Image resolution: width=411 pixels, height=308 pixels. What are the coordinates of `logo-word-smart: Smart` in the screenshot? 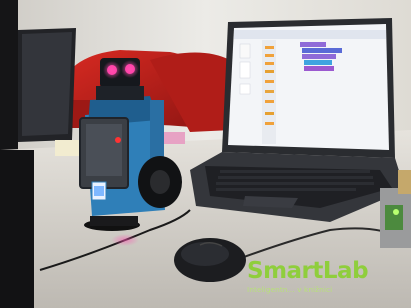 It's located at (285, 271).